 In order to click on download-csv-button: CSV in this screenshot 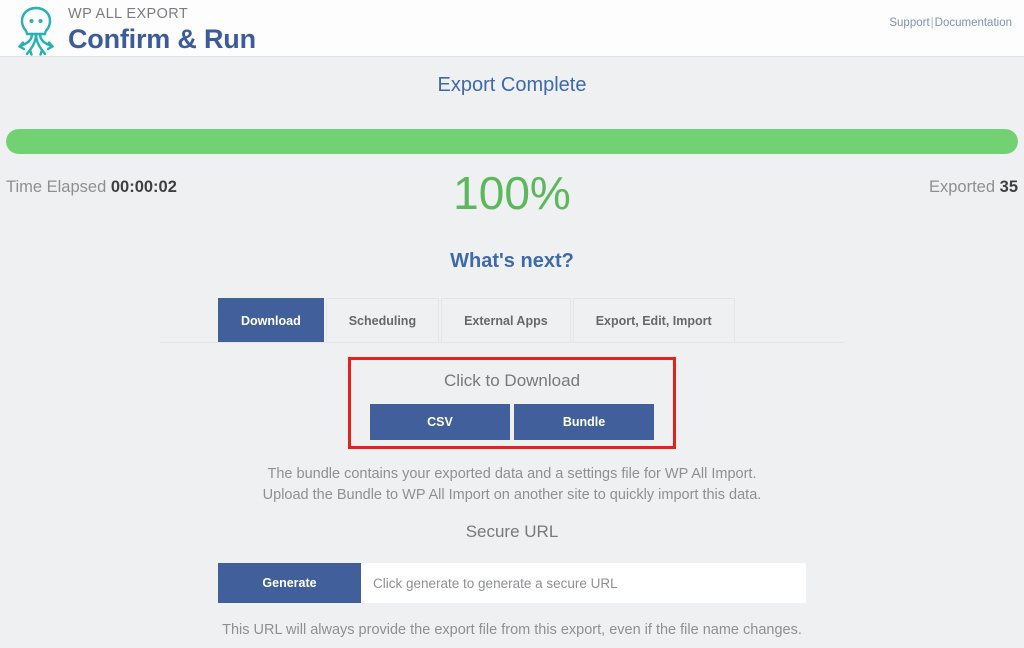, I will do `click(440, 422)`.